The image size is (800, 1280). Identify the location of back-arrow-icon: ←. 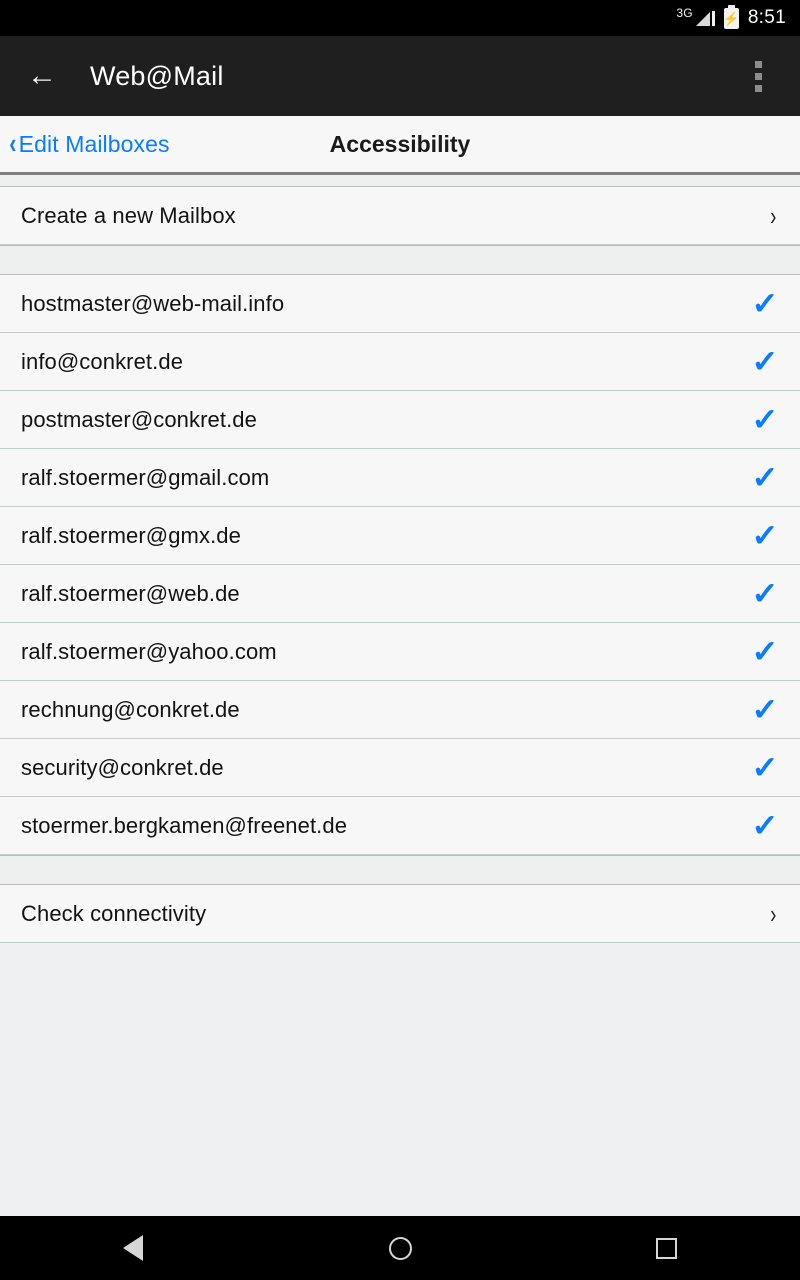
(42, 76).